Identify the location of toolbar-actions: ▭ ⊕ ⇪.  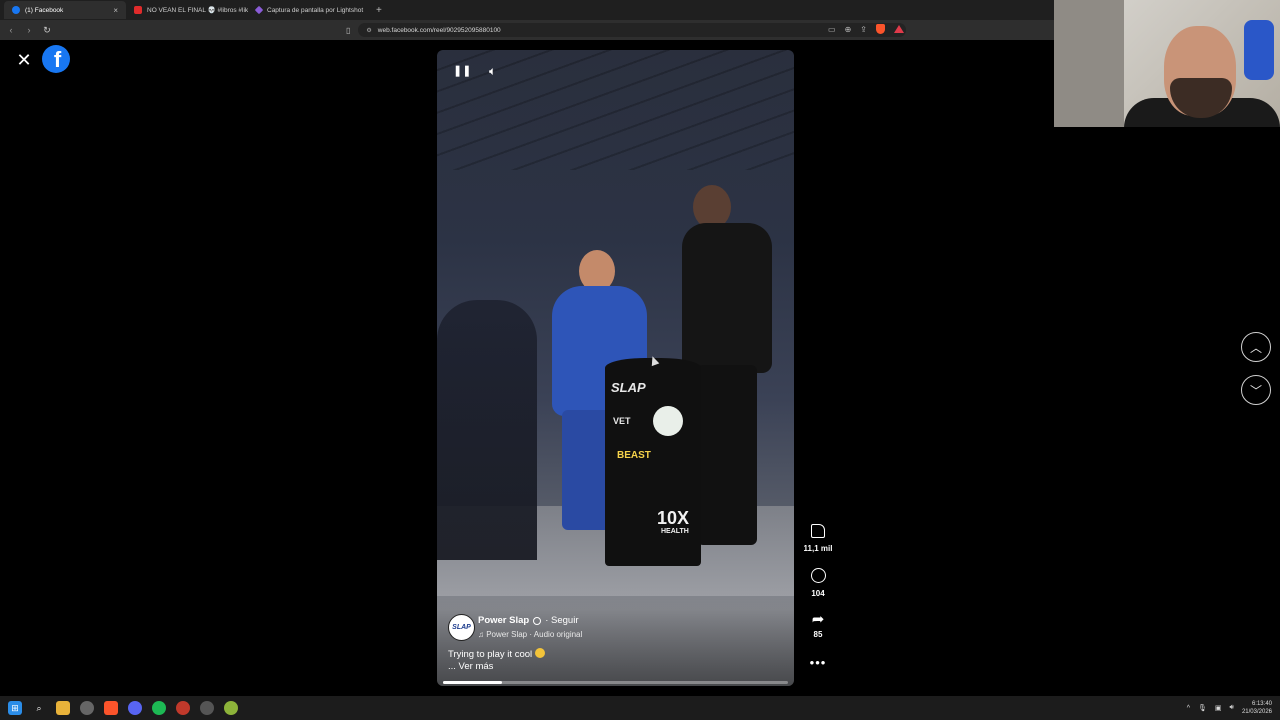
(866, 29).